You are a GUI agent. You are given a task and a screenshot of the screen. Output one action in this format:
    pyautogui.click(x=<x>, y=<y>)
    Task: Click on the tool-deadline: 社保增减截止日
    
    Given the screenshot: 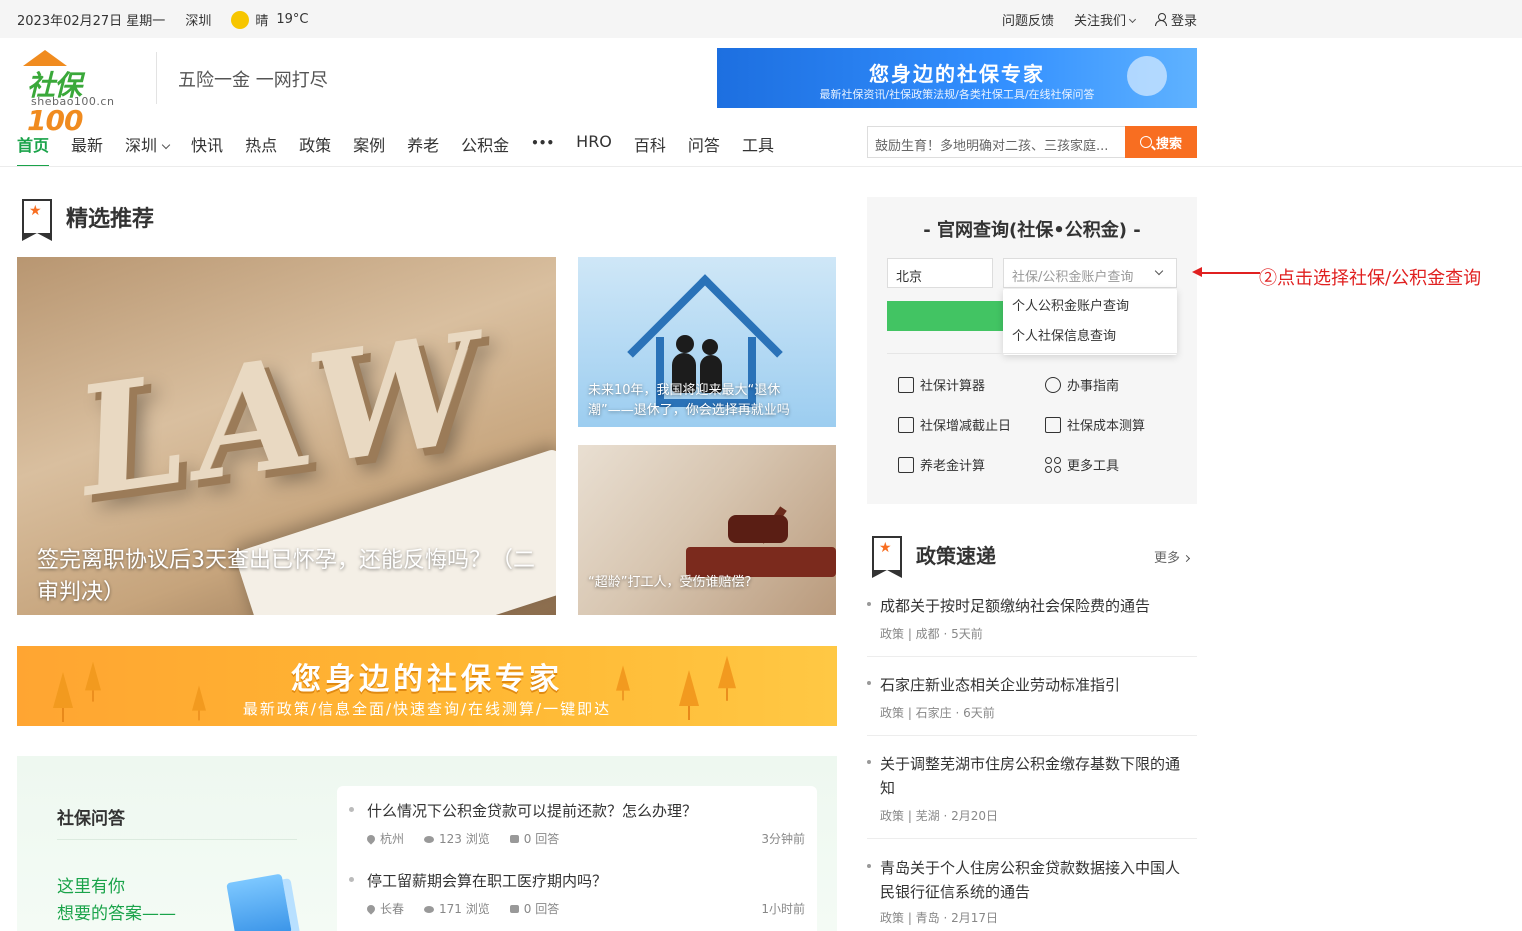 What is the action you would take?
    pyautogui.click(x=954, y=424)
    